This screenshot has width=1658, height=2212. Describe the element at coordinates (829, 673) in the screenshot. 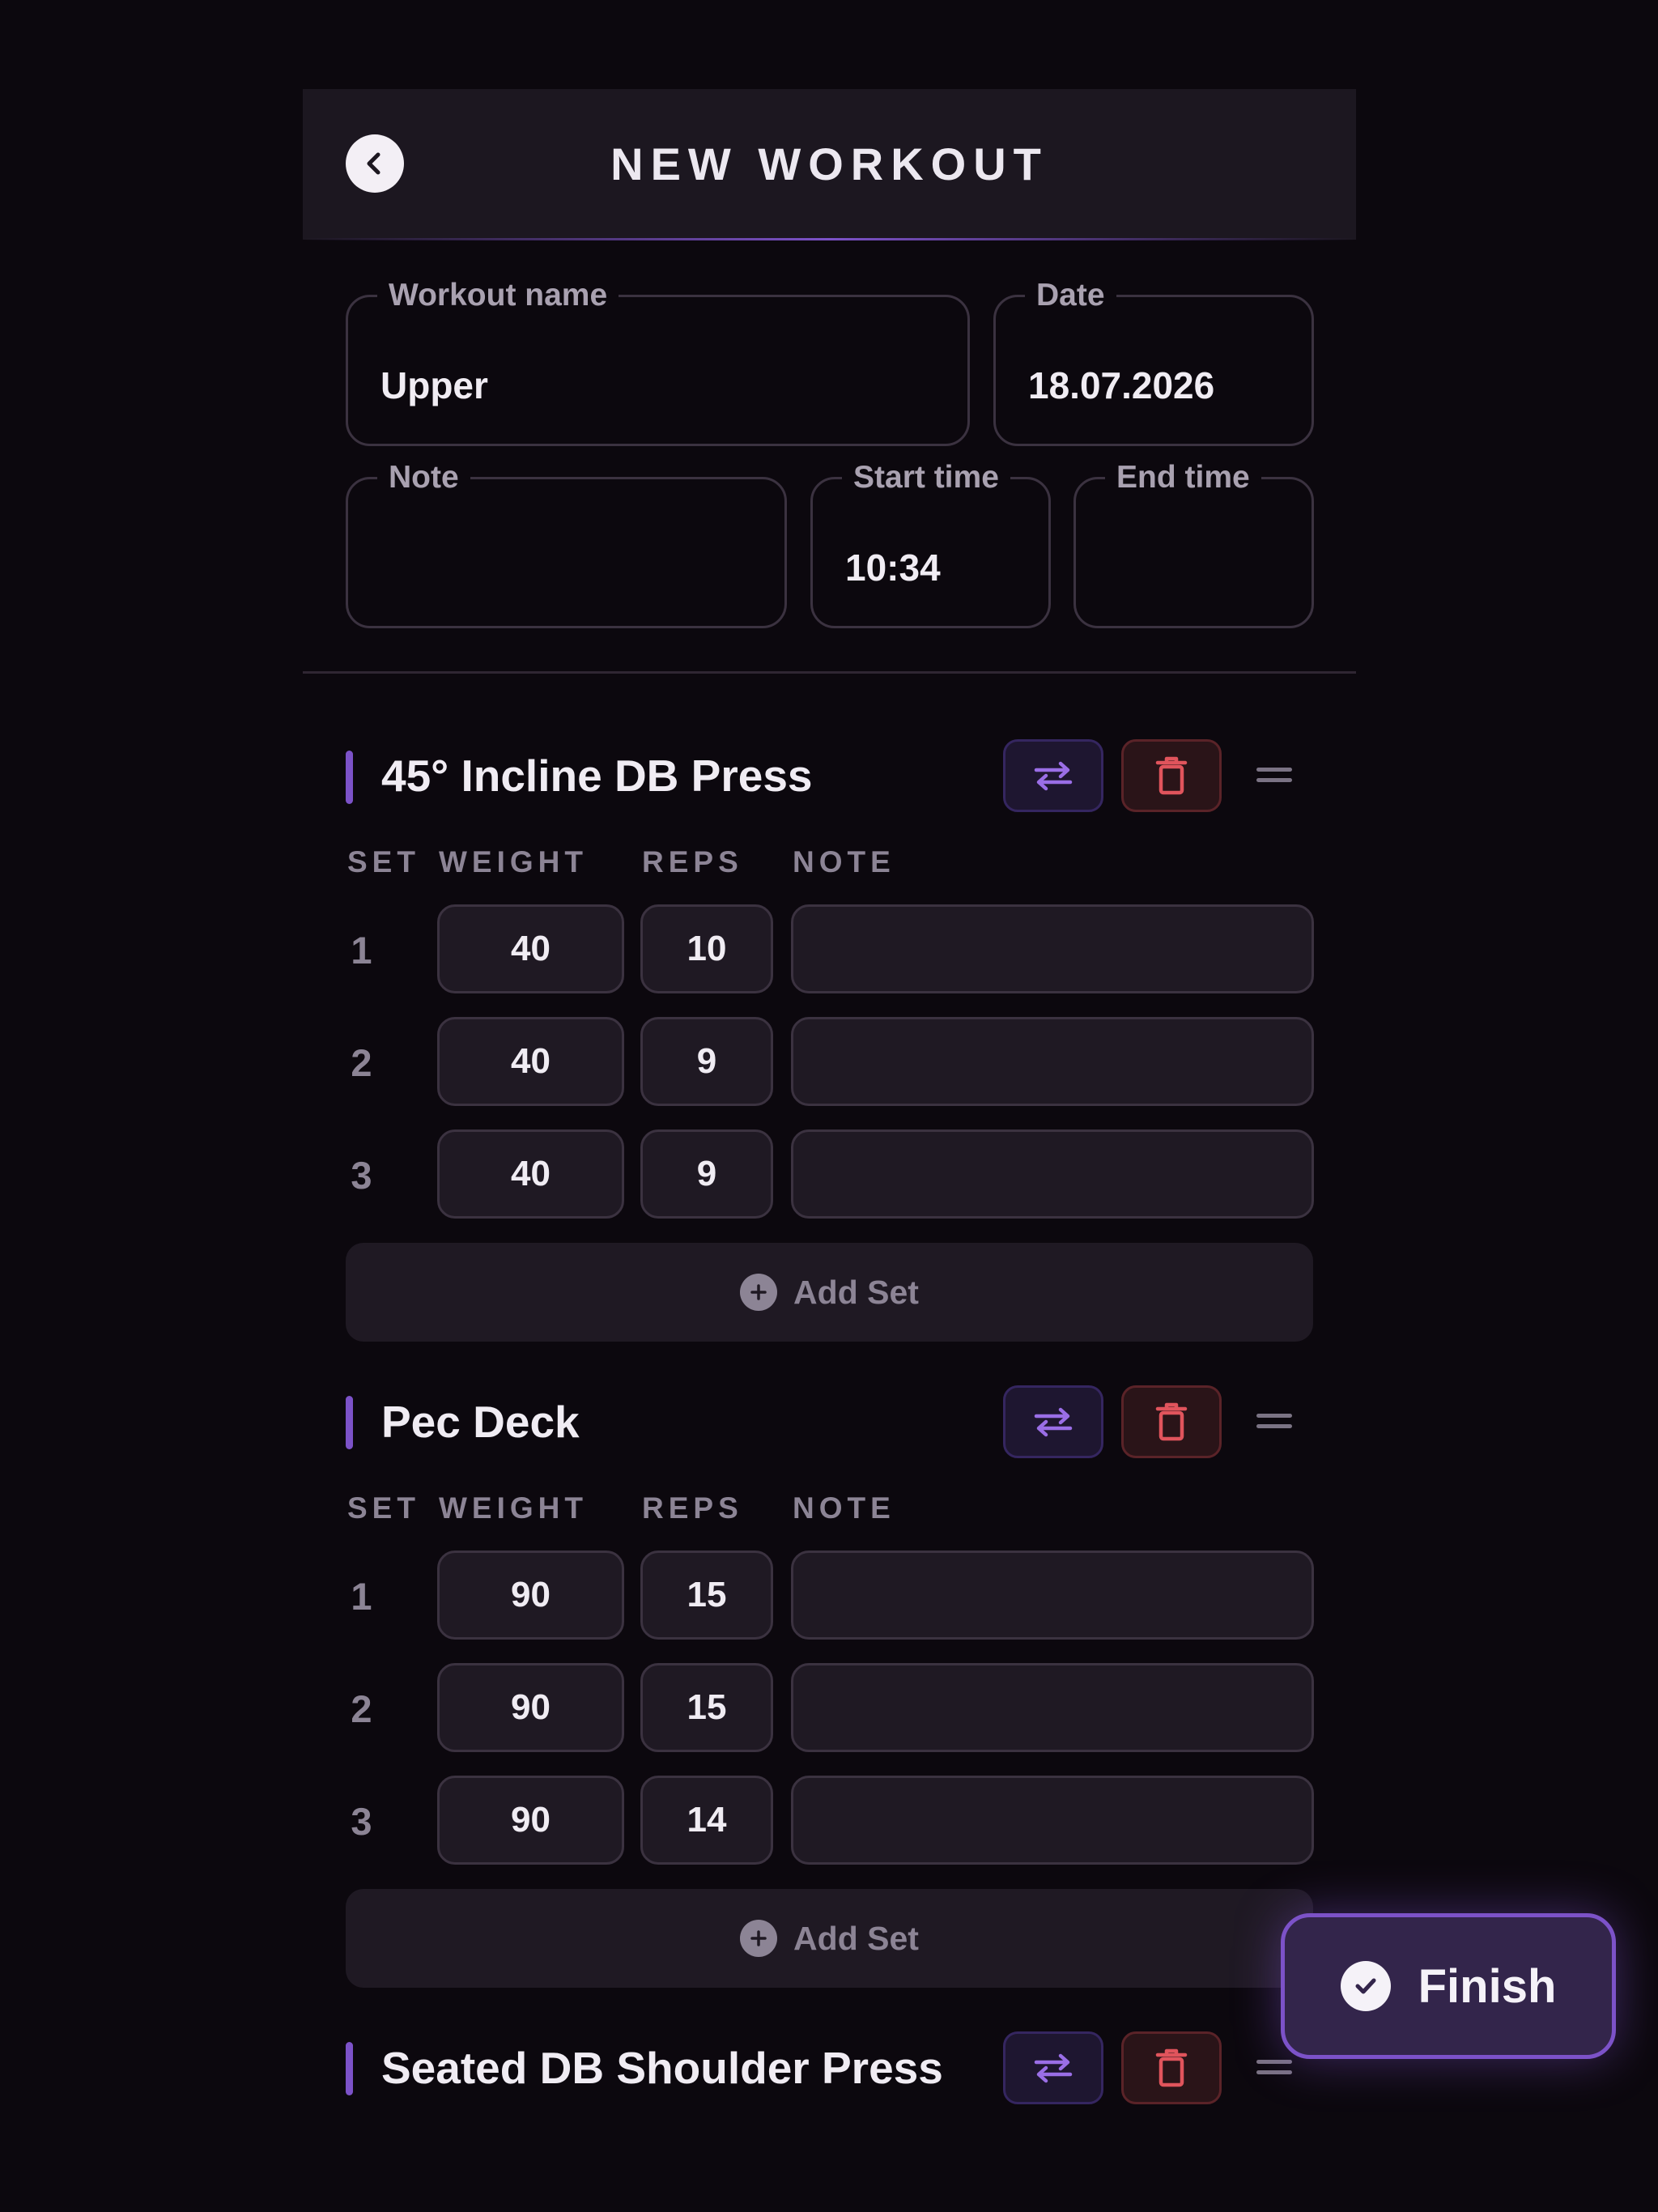

I see `section-divider` at that location.